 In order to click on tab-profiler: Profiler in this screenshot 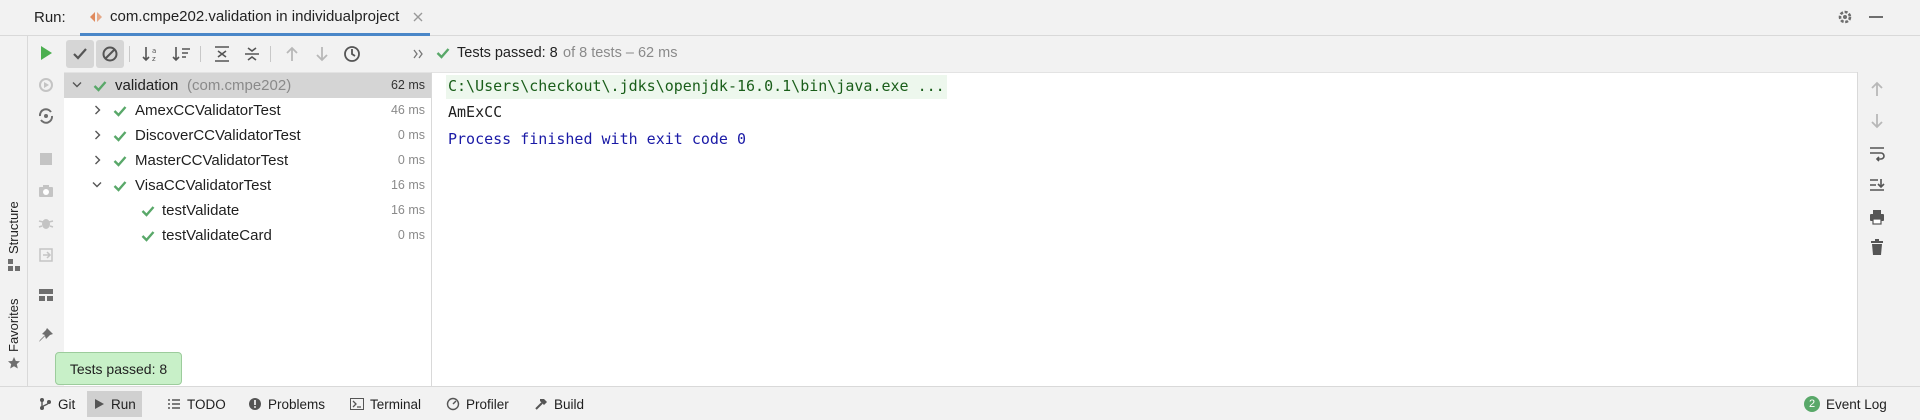, I will do `click(477, 404)`.